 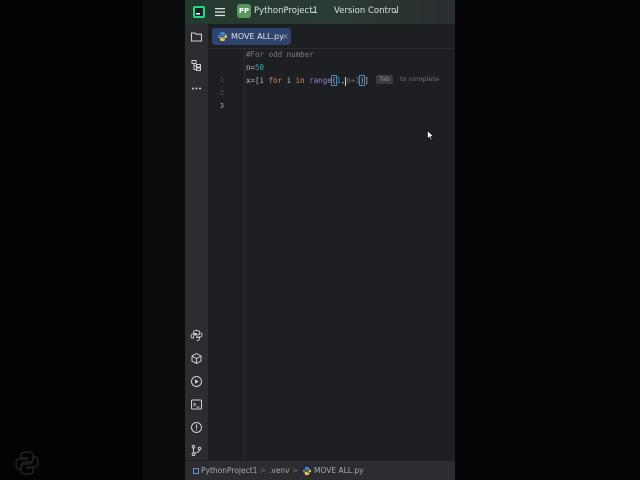 I want to click on services-icon, so click(x=196, y=381).